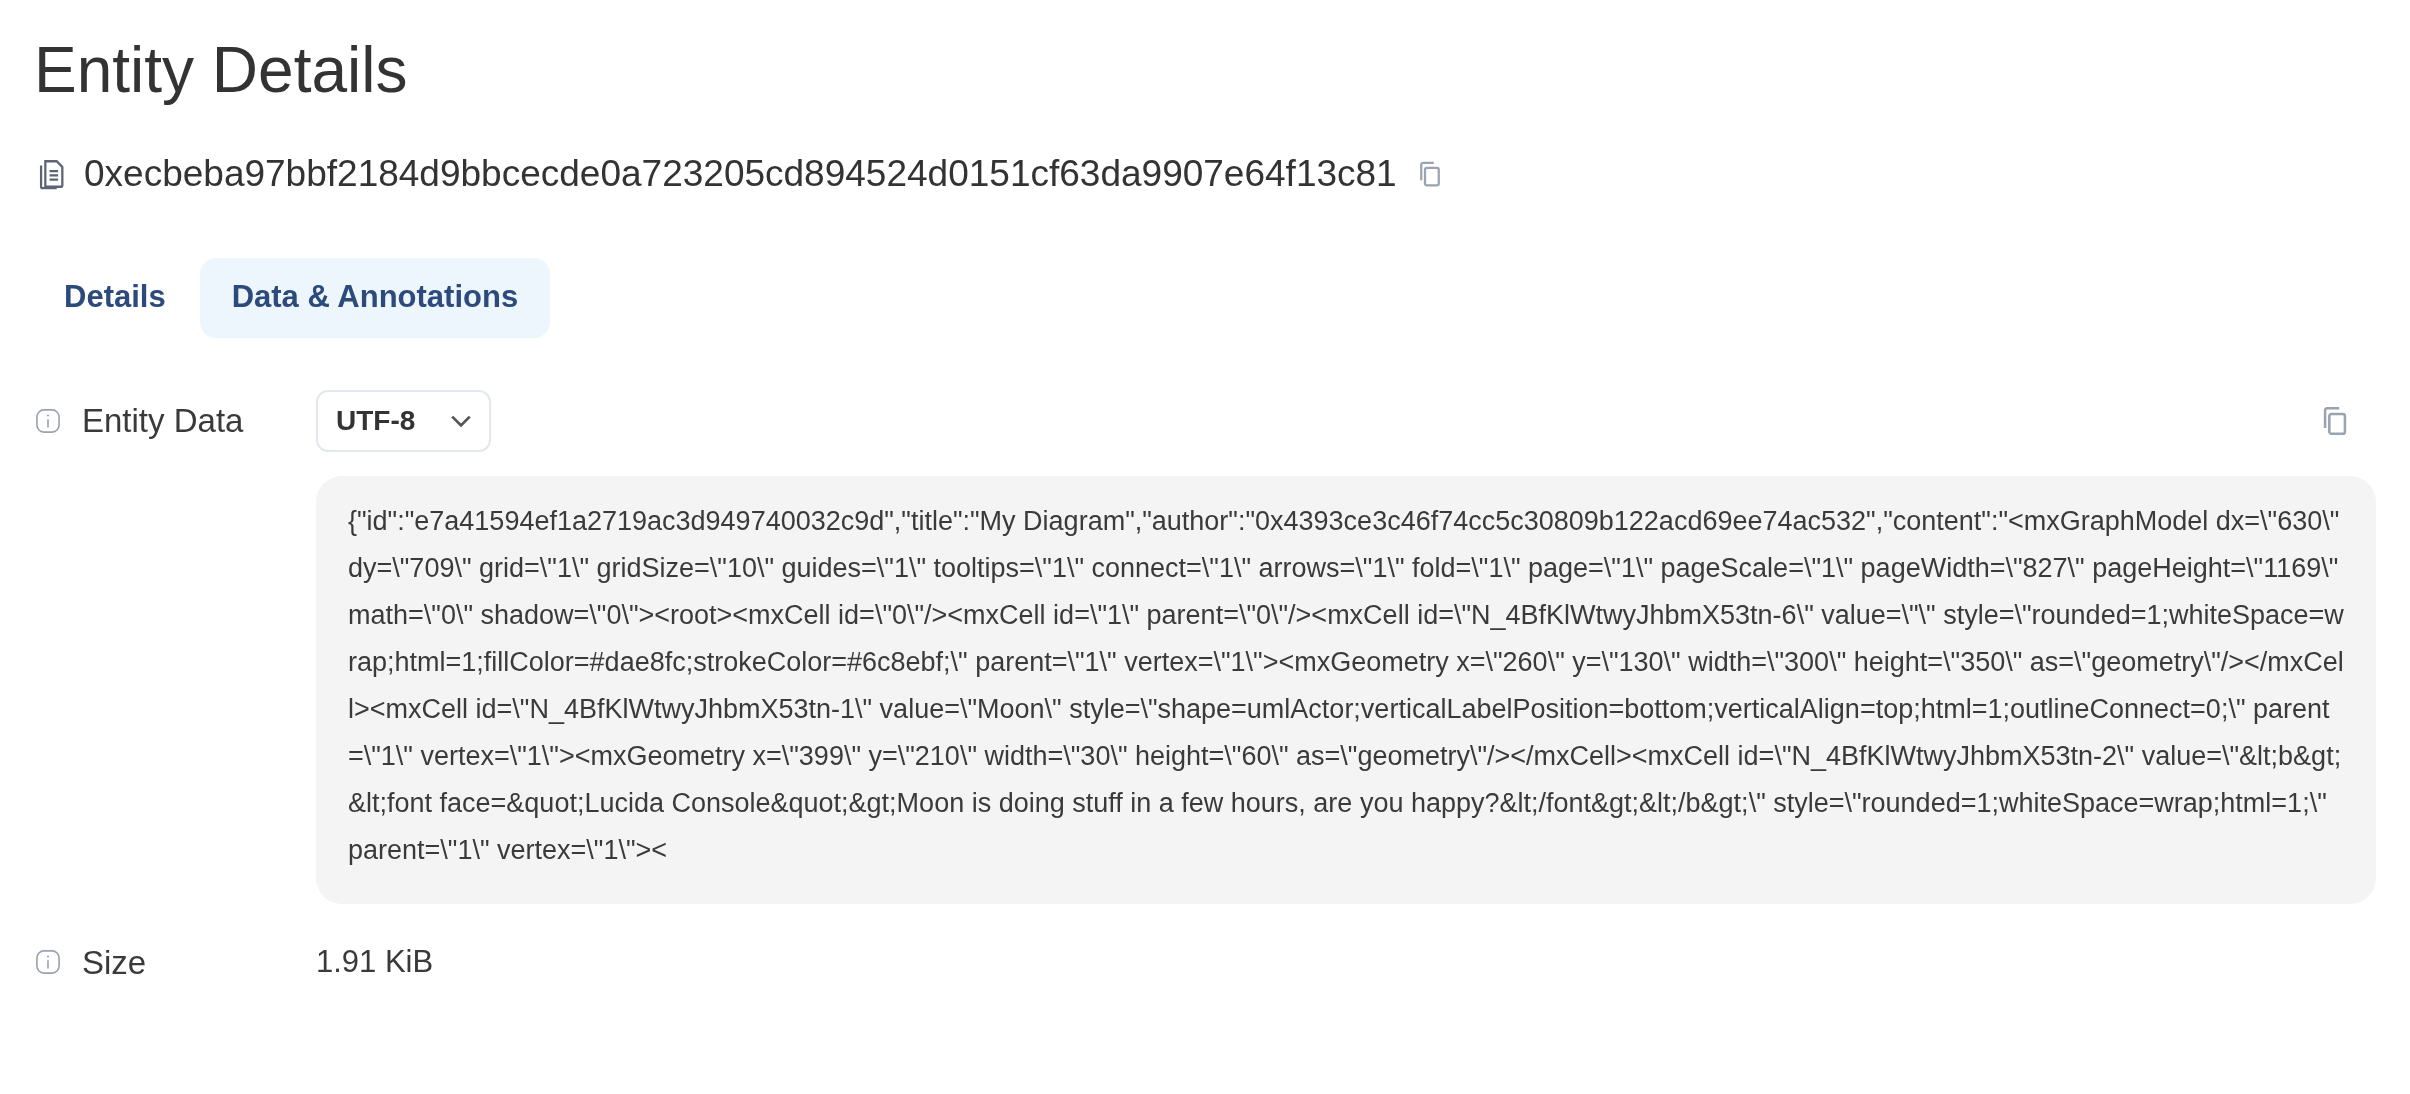 This screenshot has width=2410, height=1094. Describe the element at coordinates (461, 420) in the screenshot. I see `chevron-down-icon` at that location.